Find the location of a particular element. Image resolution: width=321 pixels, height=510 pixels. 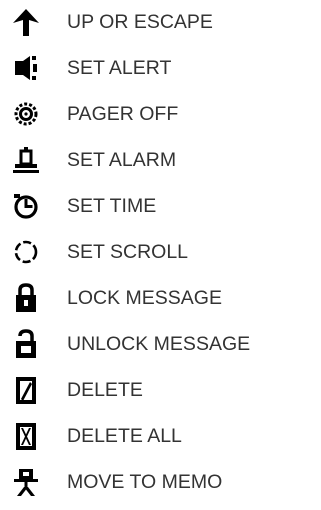

up-arrow-icon is located at coordinates (26, 22).